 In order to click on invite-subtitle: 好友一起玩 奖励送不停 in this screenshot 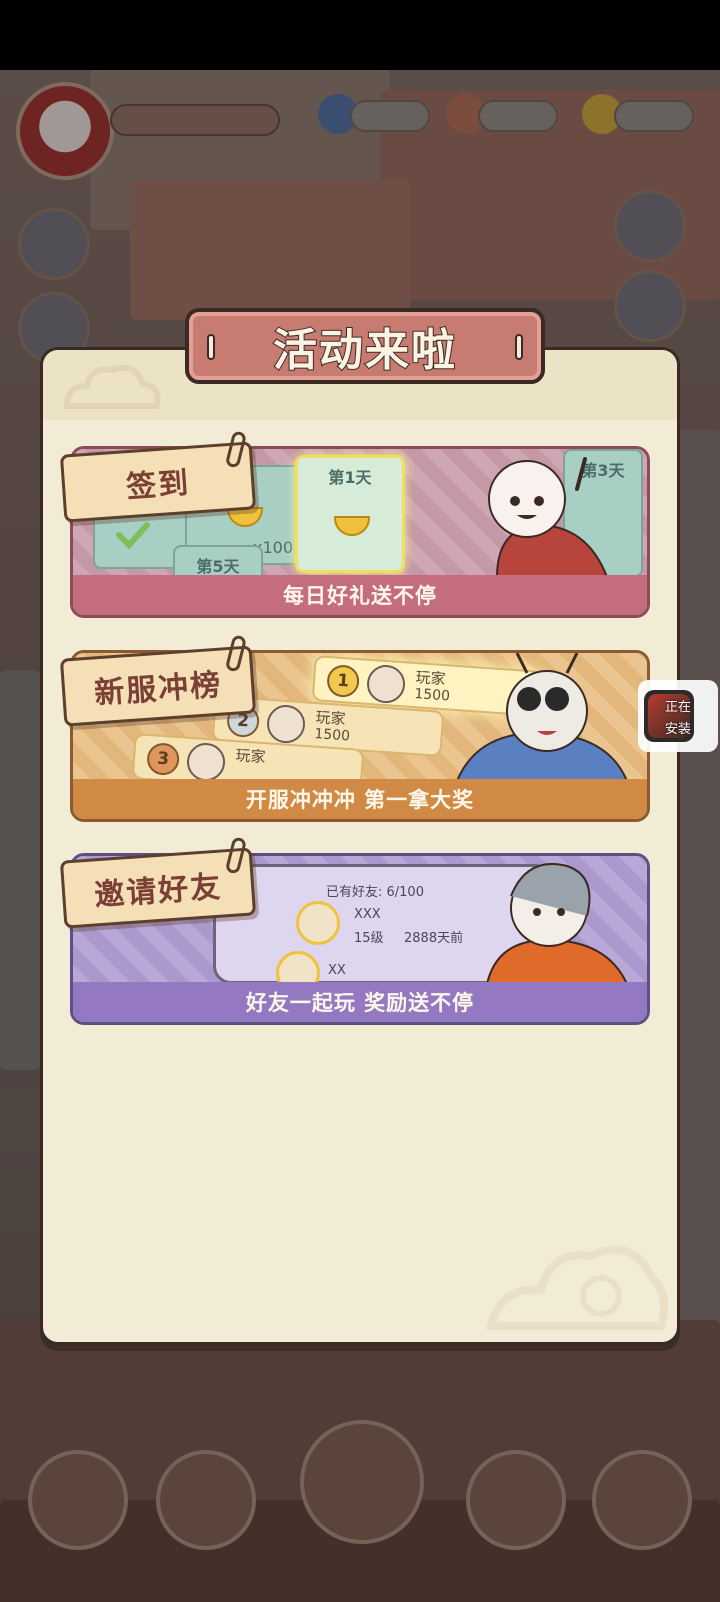, I will do `click(360, 1002)`.